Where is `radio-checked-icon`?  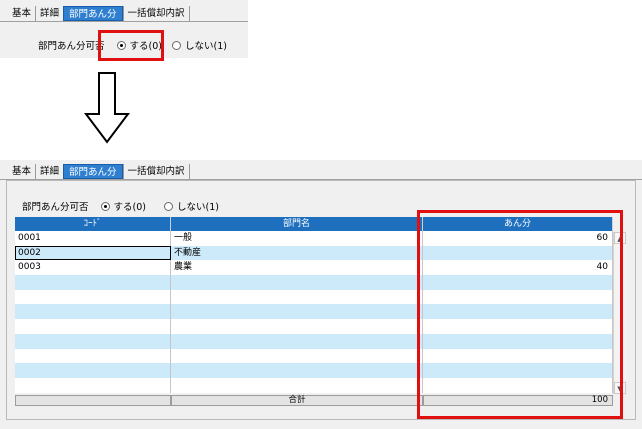
radio-checked-icon is located at coordinates (105, 206).